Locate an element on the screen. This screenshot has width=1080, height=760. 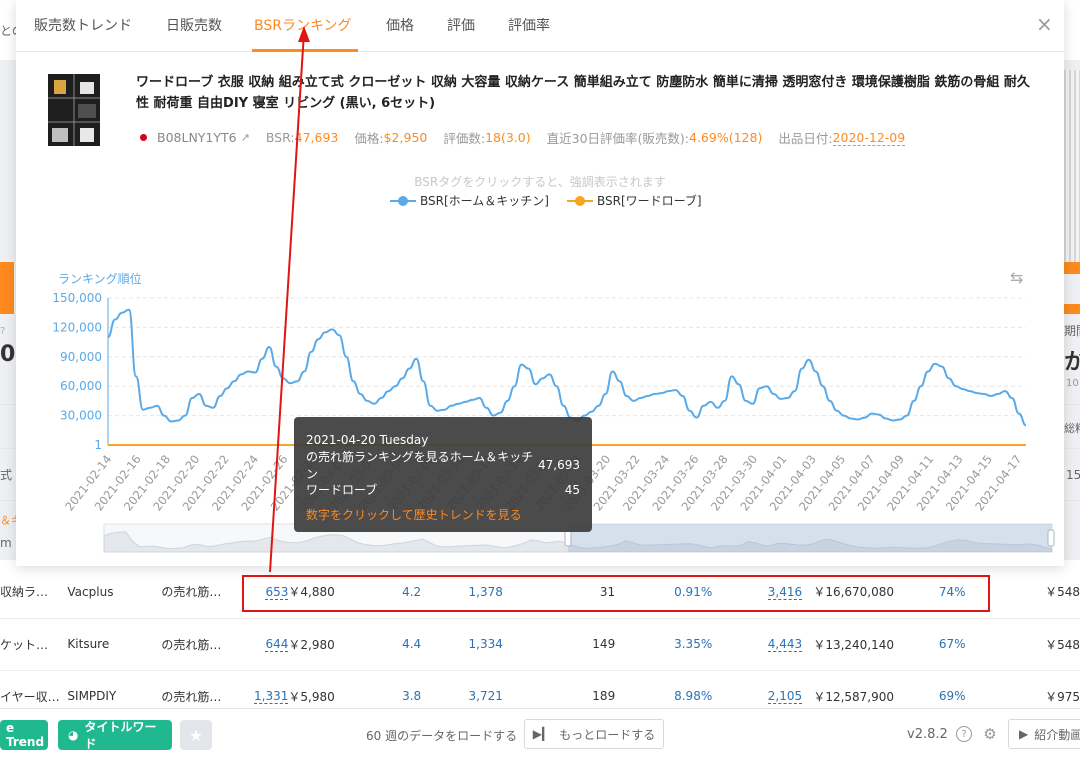
table-cell-revenue: ￥13,240,140 is located at coordinates (848, 644).